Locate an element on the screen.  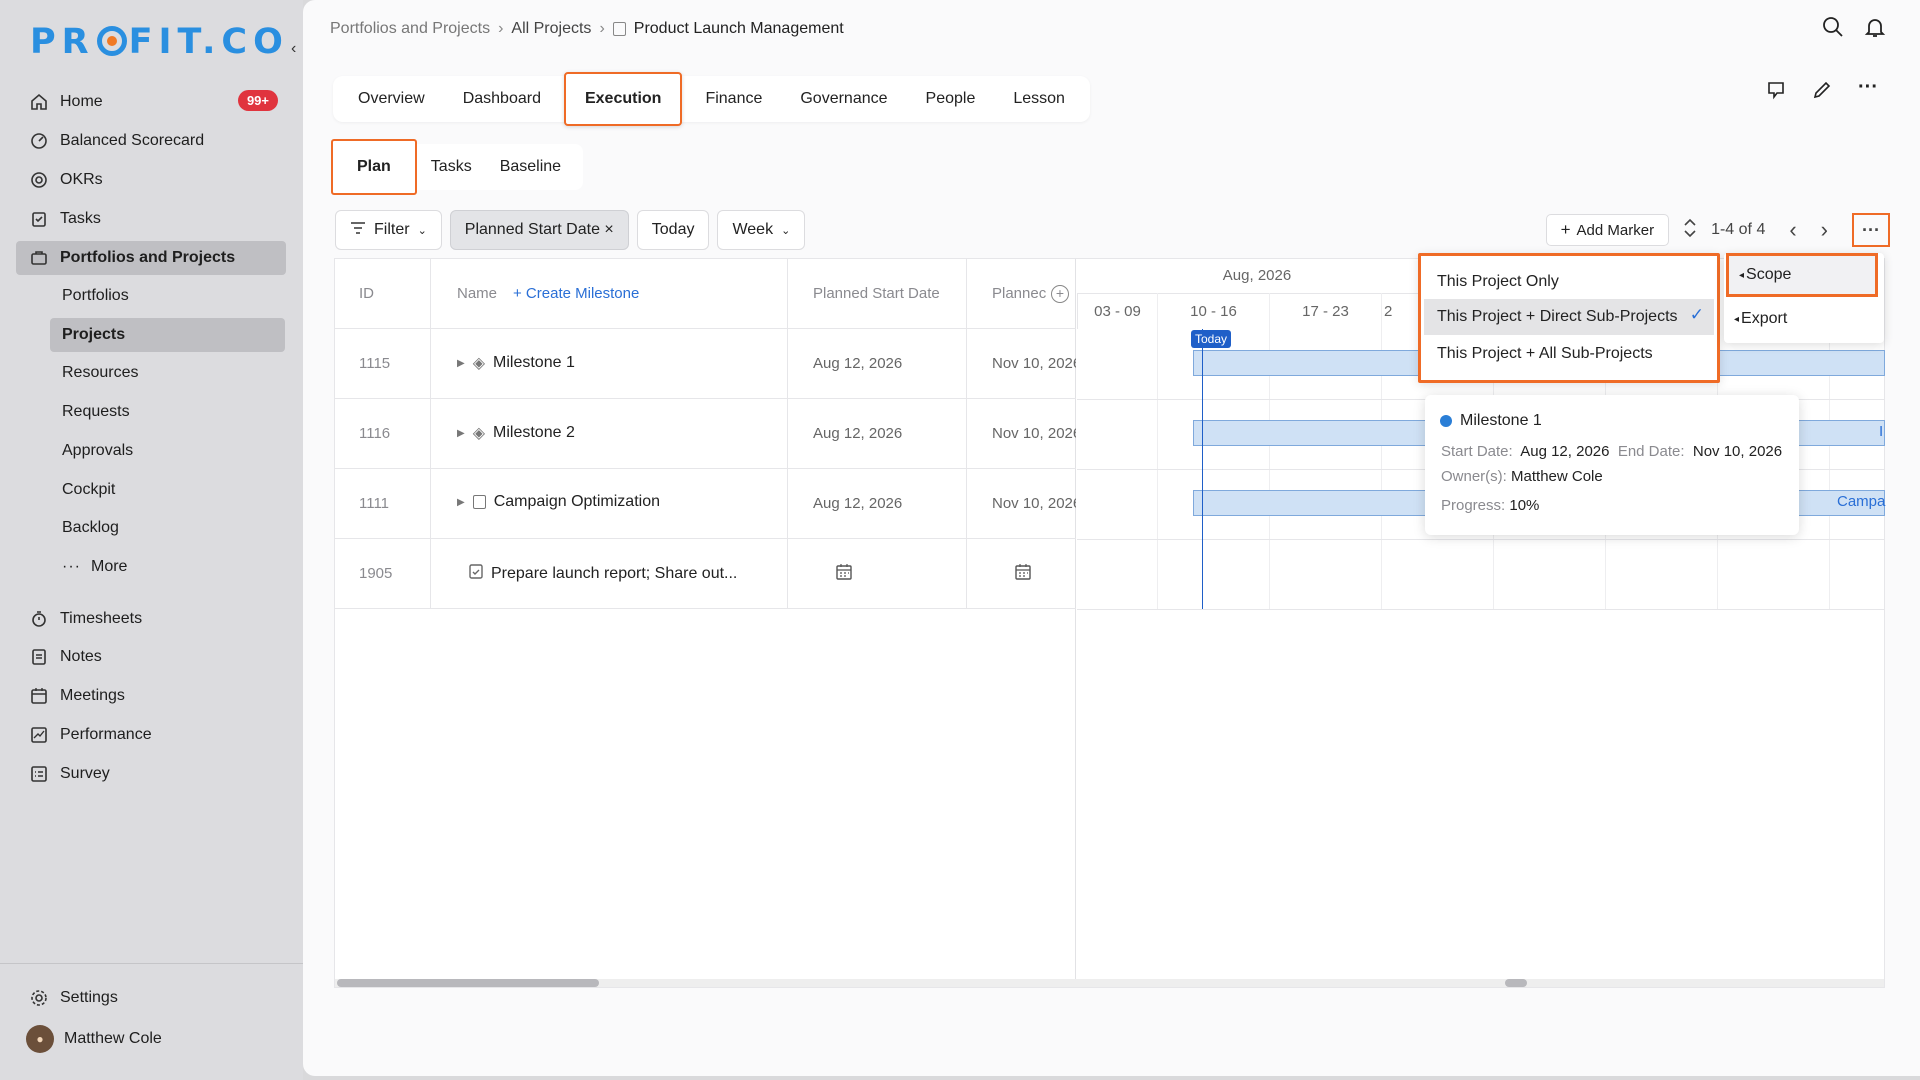
tab-dashboard: Dashboard is located at coordinates (502, 99).